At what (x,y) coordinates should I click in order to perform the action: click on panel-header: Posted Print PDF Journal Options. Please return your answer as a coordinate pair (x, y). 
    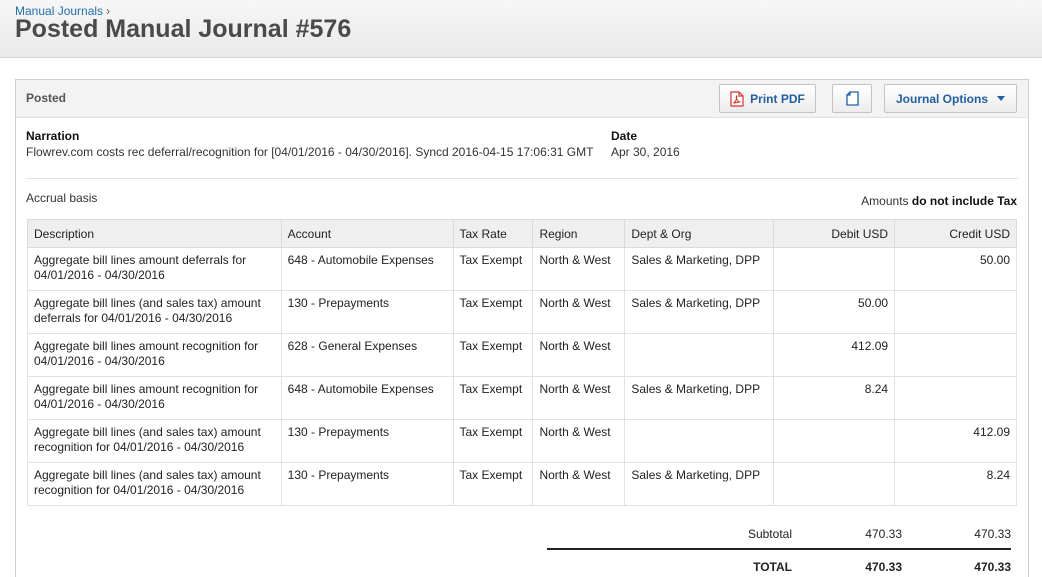
    Looking at the image, I should click on (522, 99).